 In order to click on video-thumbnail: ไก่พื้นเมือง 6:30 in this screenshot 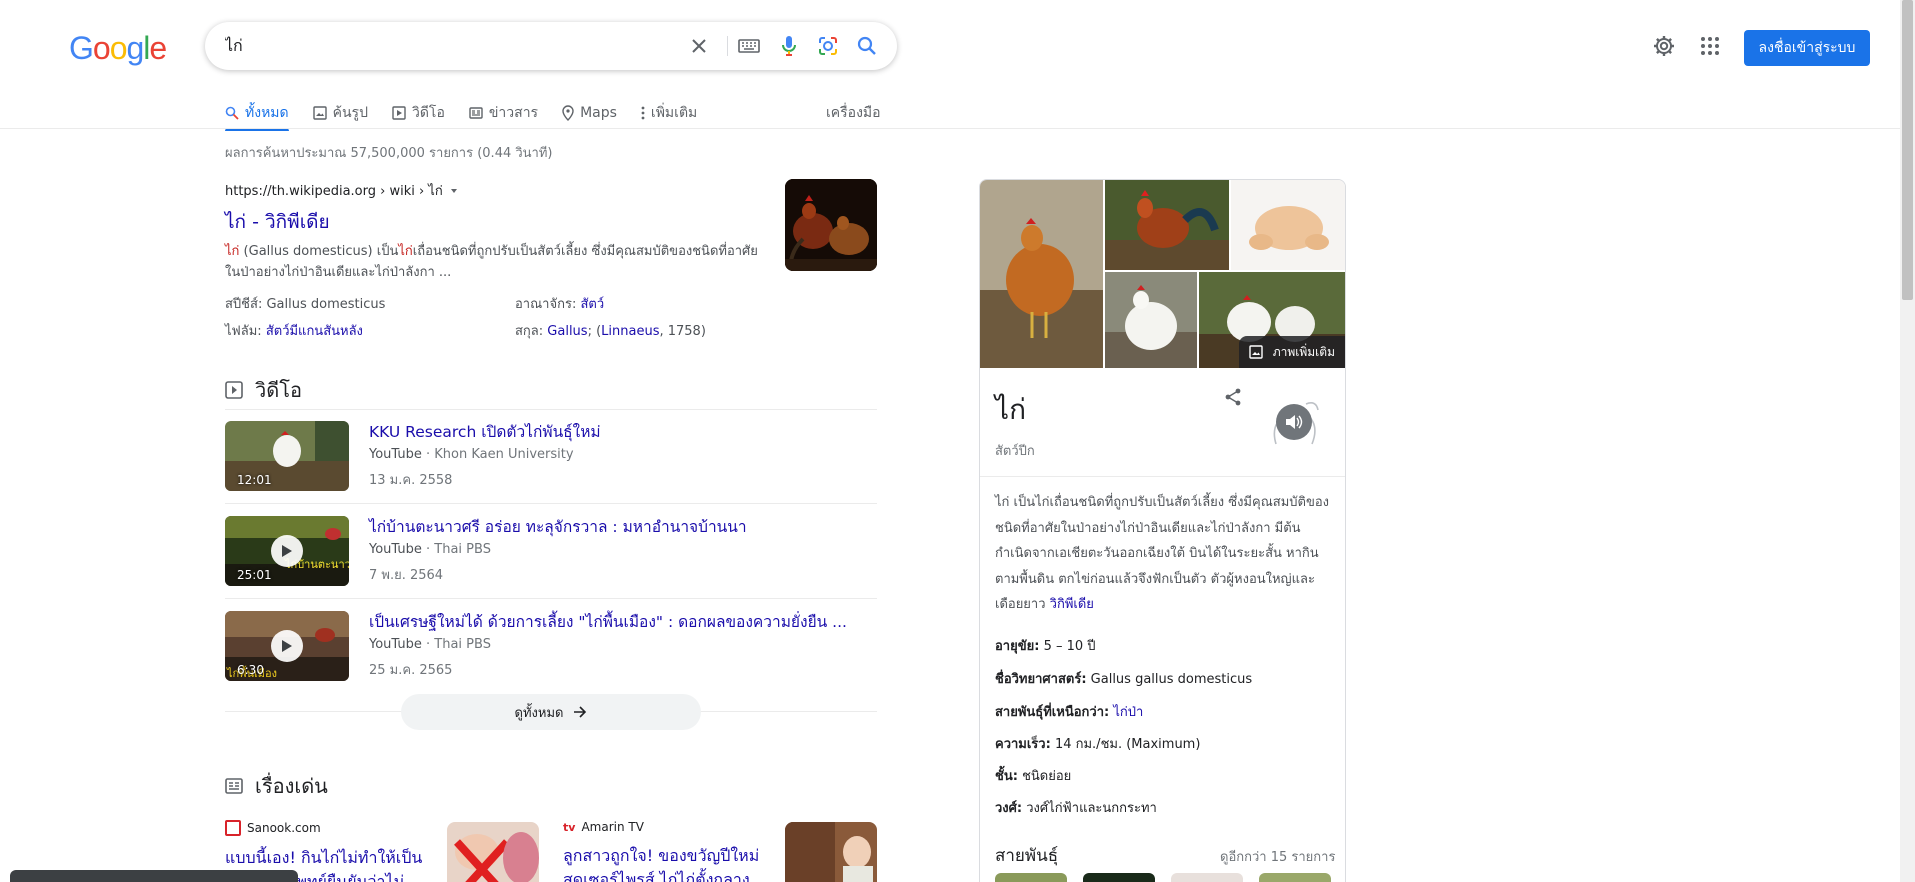, I will do `click(287, 646)`.